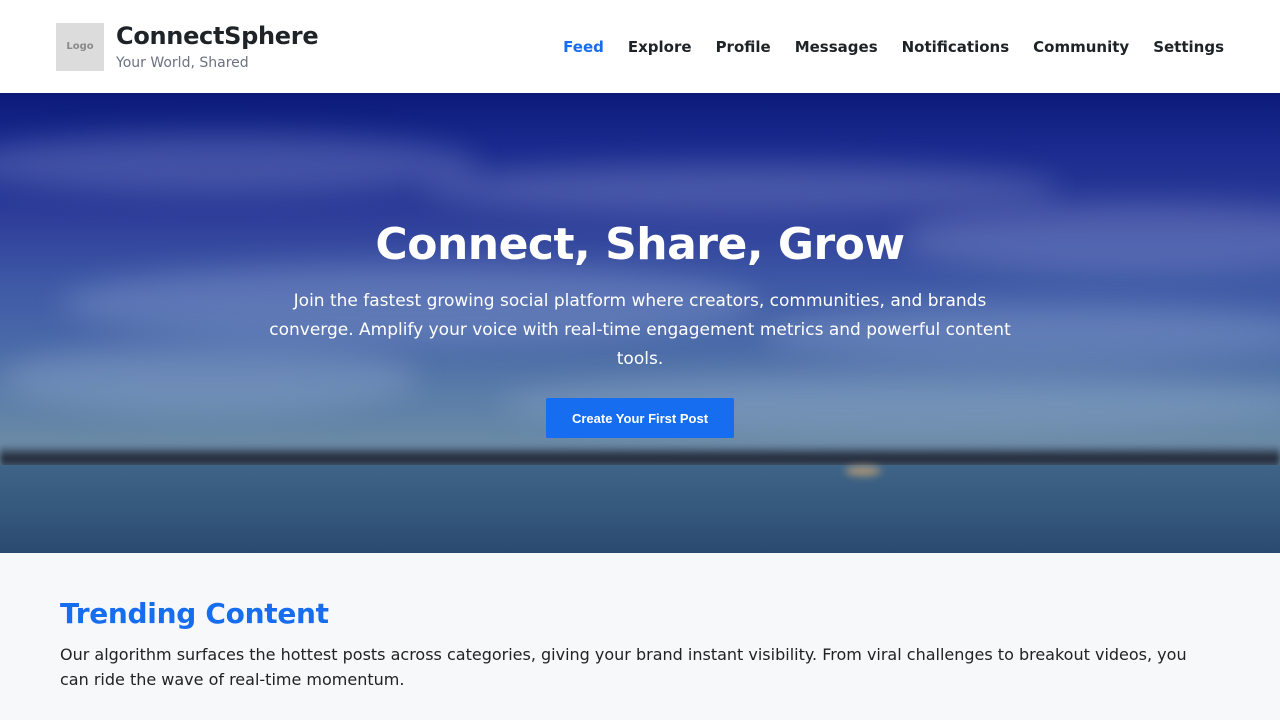 Image resolution: width=1280 pixels, height=720 pixels. Describe the element at coordinates (217, 36) in the screenshot. I see `brand-name: ConnectSphere` at that location.